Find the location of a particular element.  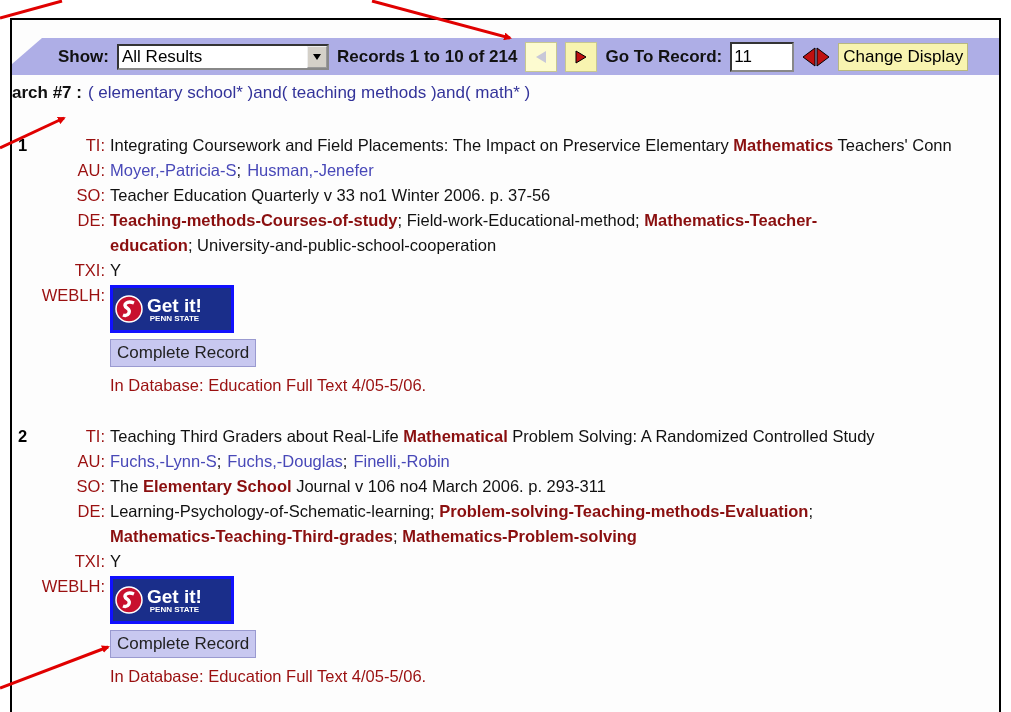

record-number-input: 11 is located at coordinates (762, 56).